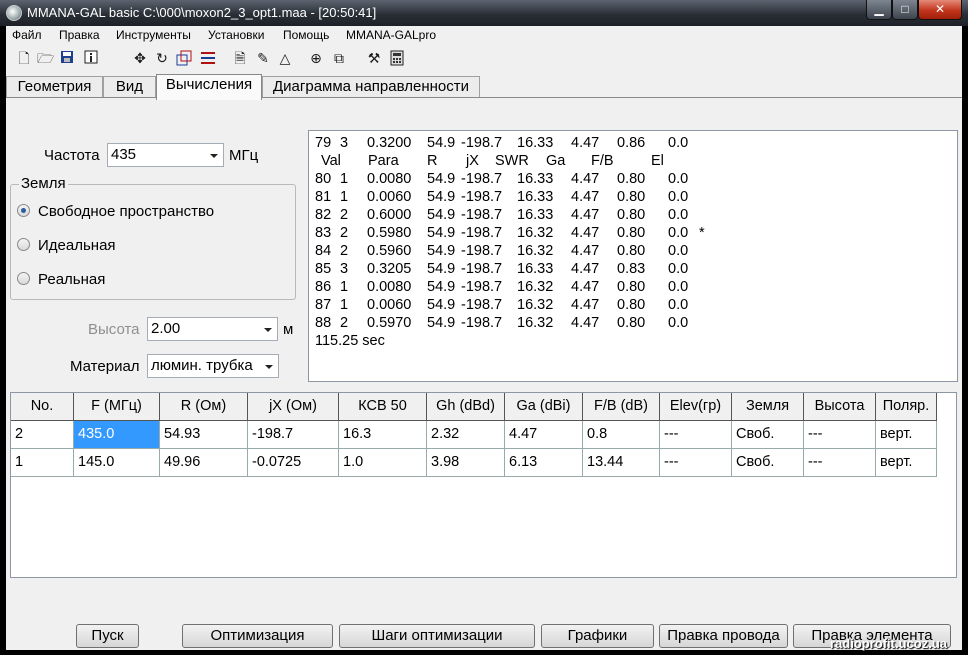  What do you see at coordinates (466, 435) in the screenshot?
I see `table-cell: 2.32` at bounding box center [466, 435].